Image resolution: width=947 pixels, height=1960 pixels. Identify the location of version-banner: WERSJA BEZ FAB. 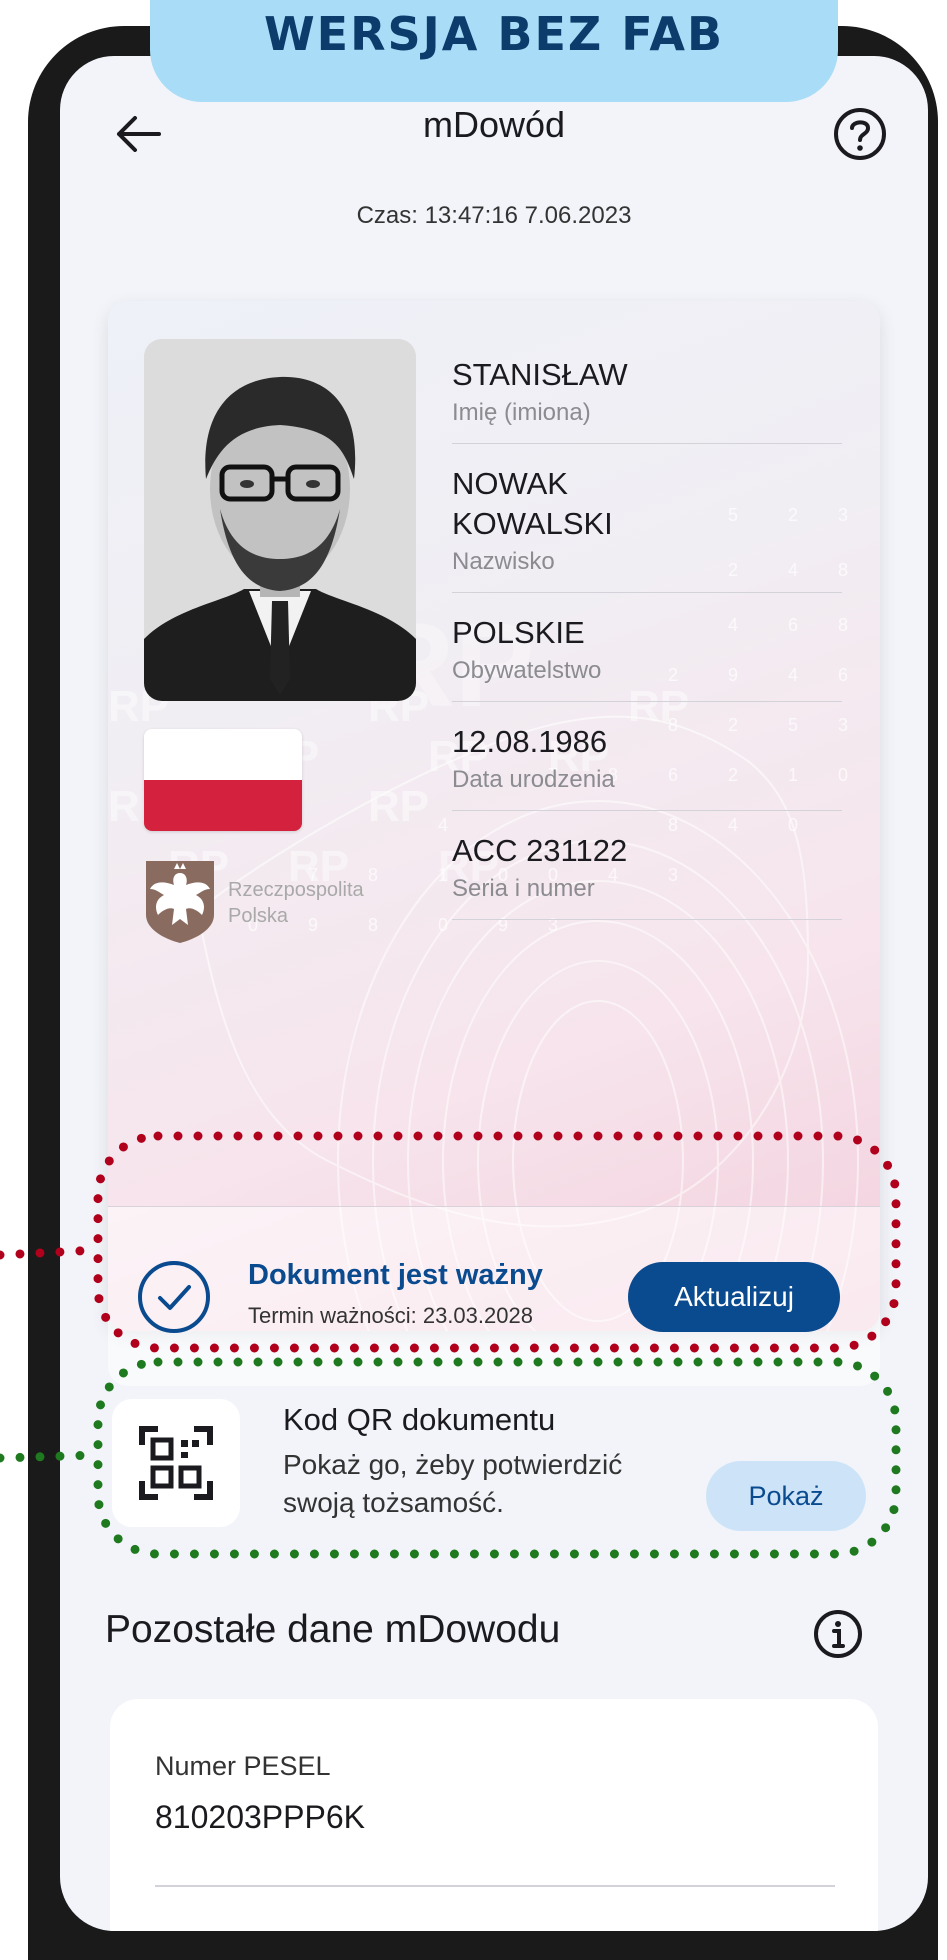
(494, 51).